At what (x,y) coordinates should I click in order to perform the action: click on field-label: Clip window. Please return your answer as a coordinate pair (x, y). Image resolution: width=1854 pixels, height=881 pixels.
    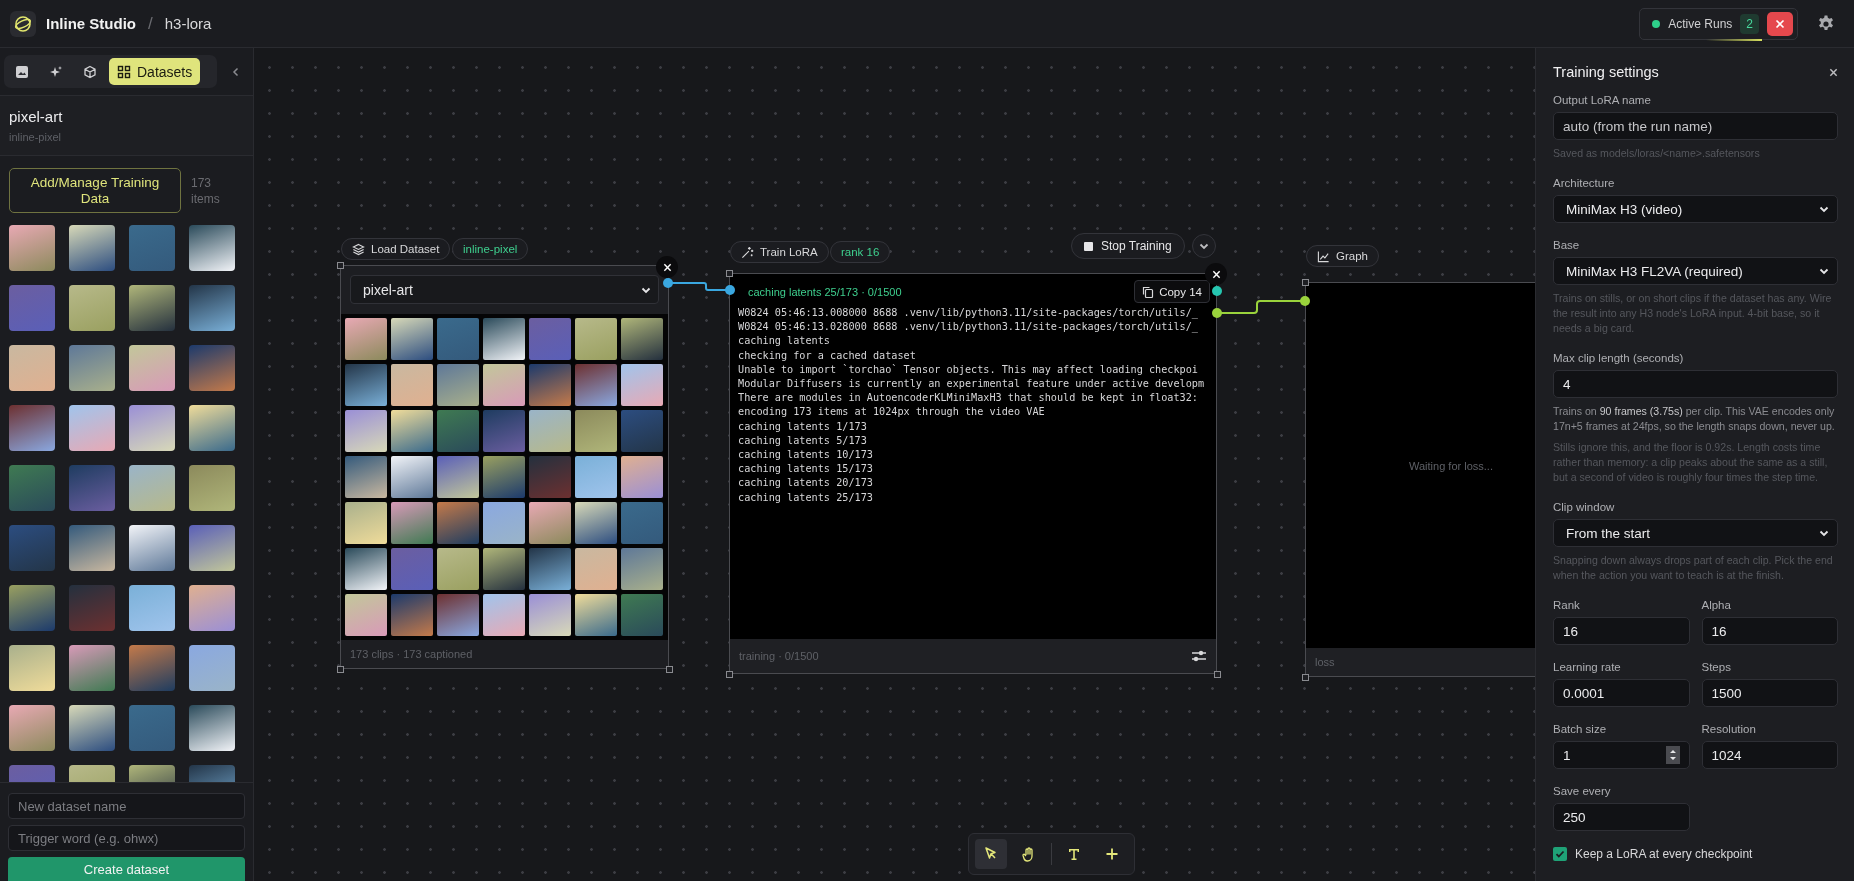
    Looking at the image, I should click on (1584, 507).